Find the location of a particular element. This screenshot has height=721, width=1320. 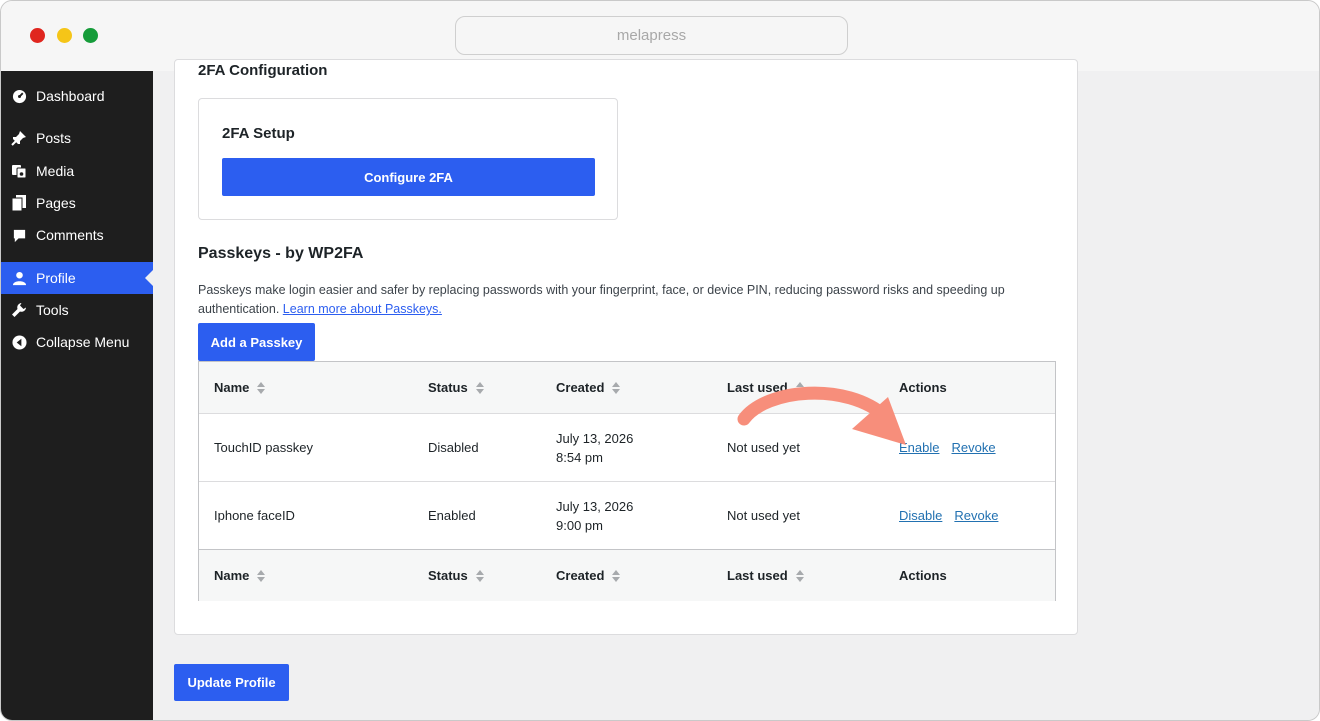

add-passkey-button: Add a Passkey is located at coordinates (256, 342).